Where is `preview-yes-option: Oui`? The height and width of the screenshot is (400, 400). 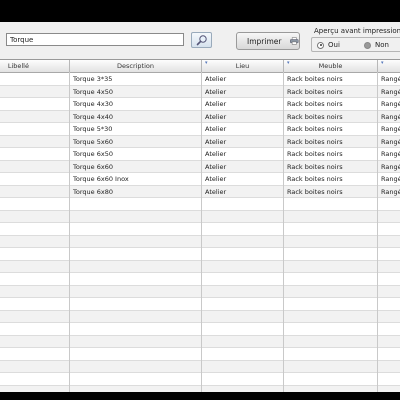 preview-yes-option: Oui is located at coordinates (328, 45).